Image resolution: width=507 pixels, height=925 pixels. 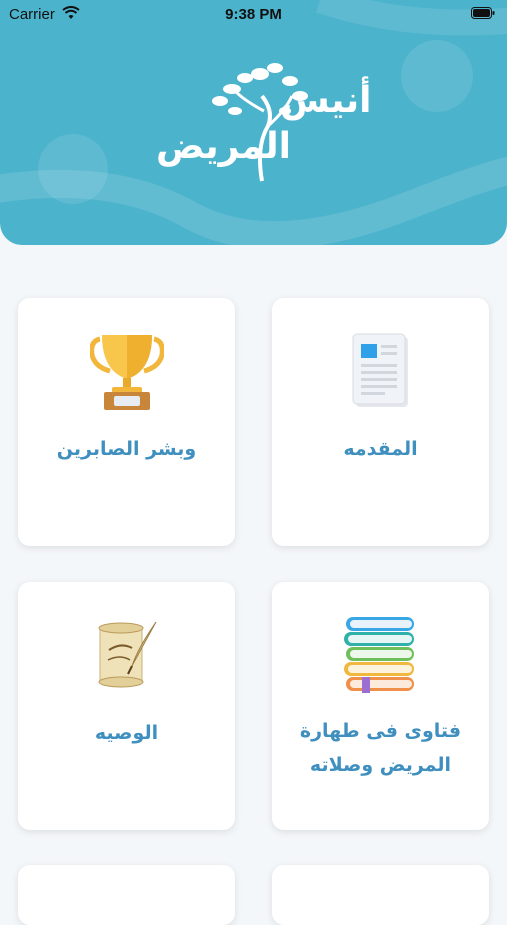 What do you see at coordinates (380, 706) in the screenshot?
I see `card-fatwas: فتاوى فى طهارة المريض وصلاته` at bounding box center [380, 706].